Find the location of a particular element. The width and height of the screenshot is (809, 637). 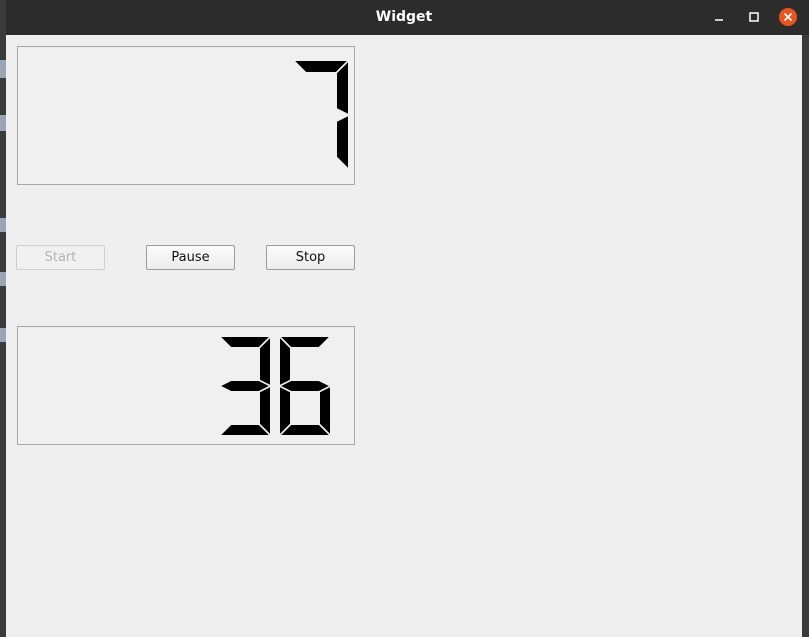

titlebar: Widget is located at coordinates (404, 17).